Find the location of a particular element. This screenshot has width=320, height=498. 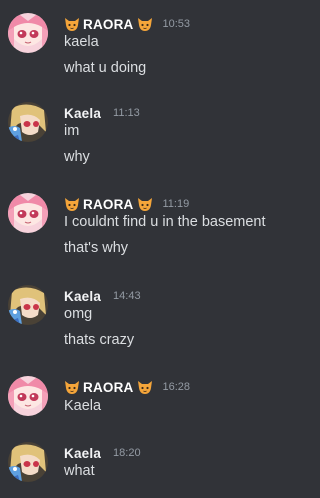

message-header: RAORA 10:53 is located at coordinates (127, 24).